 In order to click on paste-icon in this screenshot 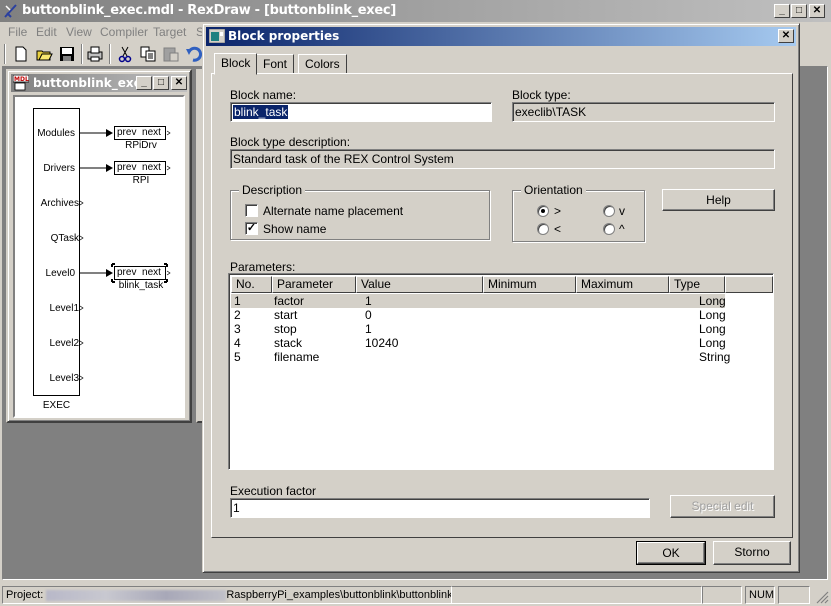, I will do `click(171, 54)`.